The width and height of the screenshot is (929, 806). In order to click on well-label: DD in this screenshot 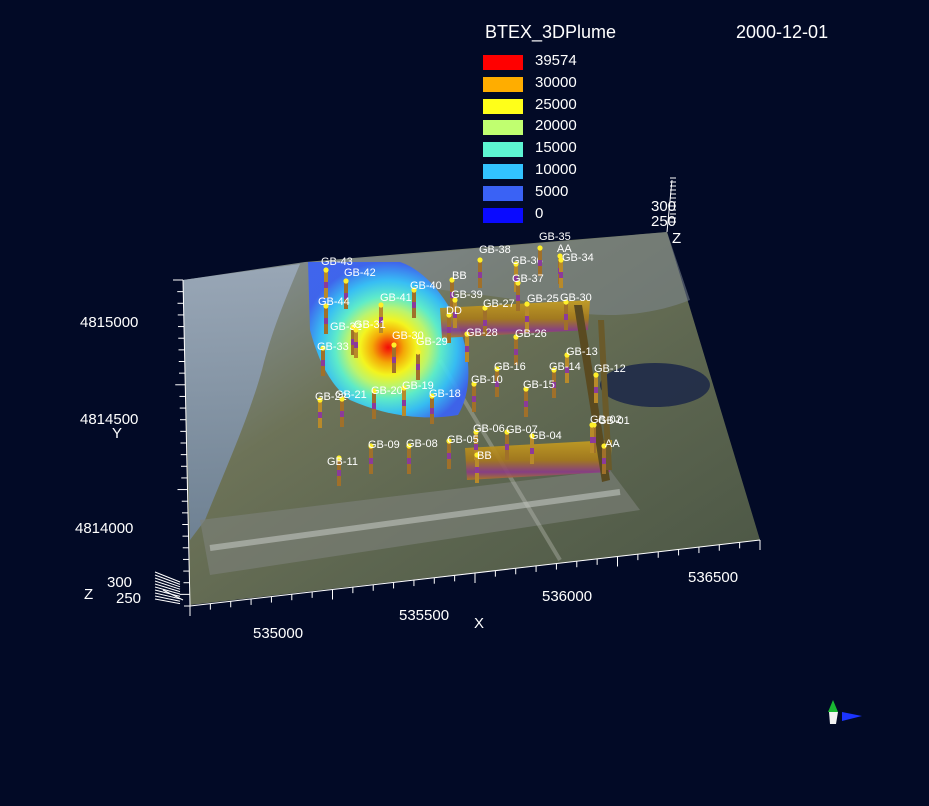, I will do `click(454, 311)`.